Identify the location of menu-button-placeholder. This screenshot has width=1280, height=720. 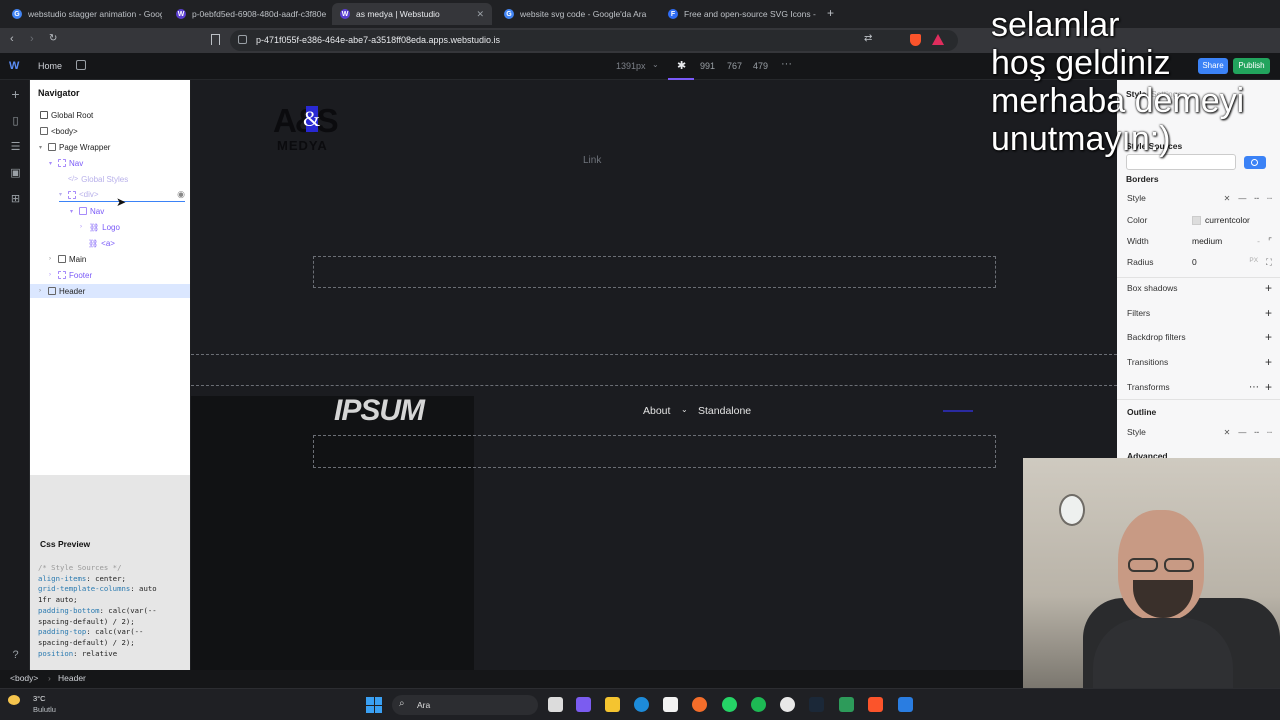
(958, 411).